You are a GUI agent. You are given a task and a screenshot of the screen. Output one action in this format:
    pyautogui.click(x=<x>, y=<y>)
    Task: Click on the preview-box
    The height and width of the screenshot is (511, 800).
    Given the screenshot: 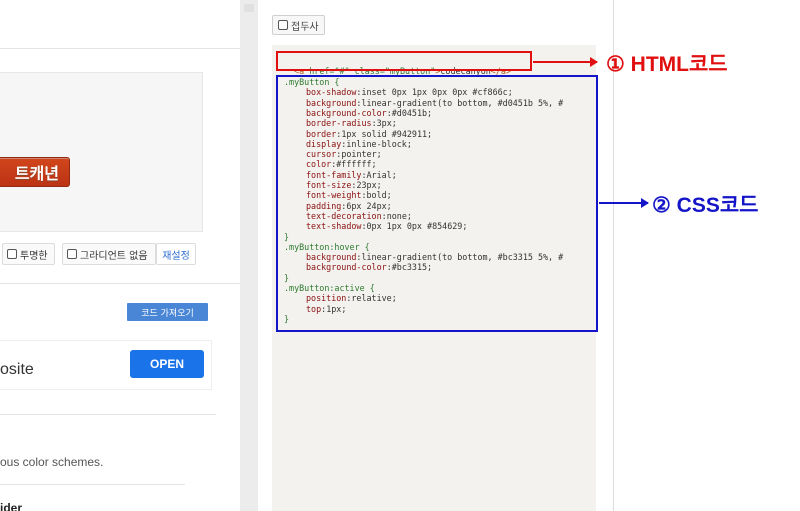 What is the action you would take?
    pyautogui.click(x=101, y=152)
    